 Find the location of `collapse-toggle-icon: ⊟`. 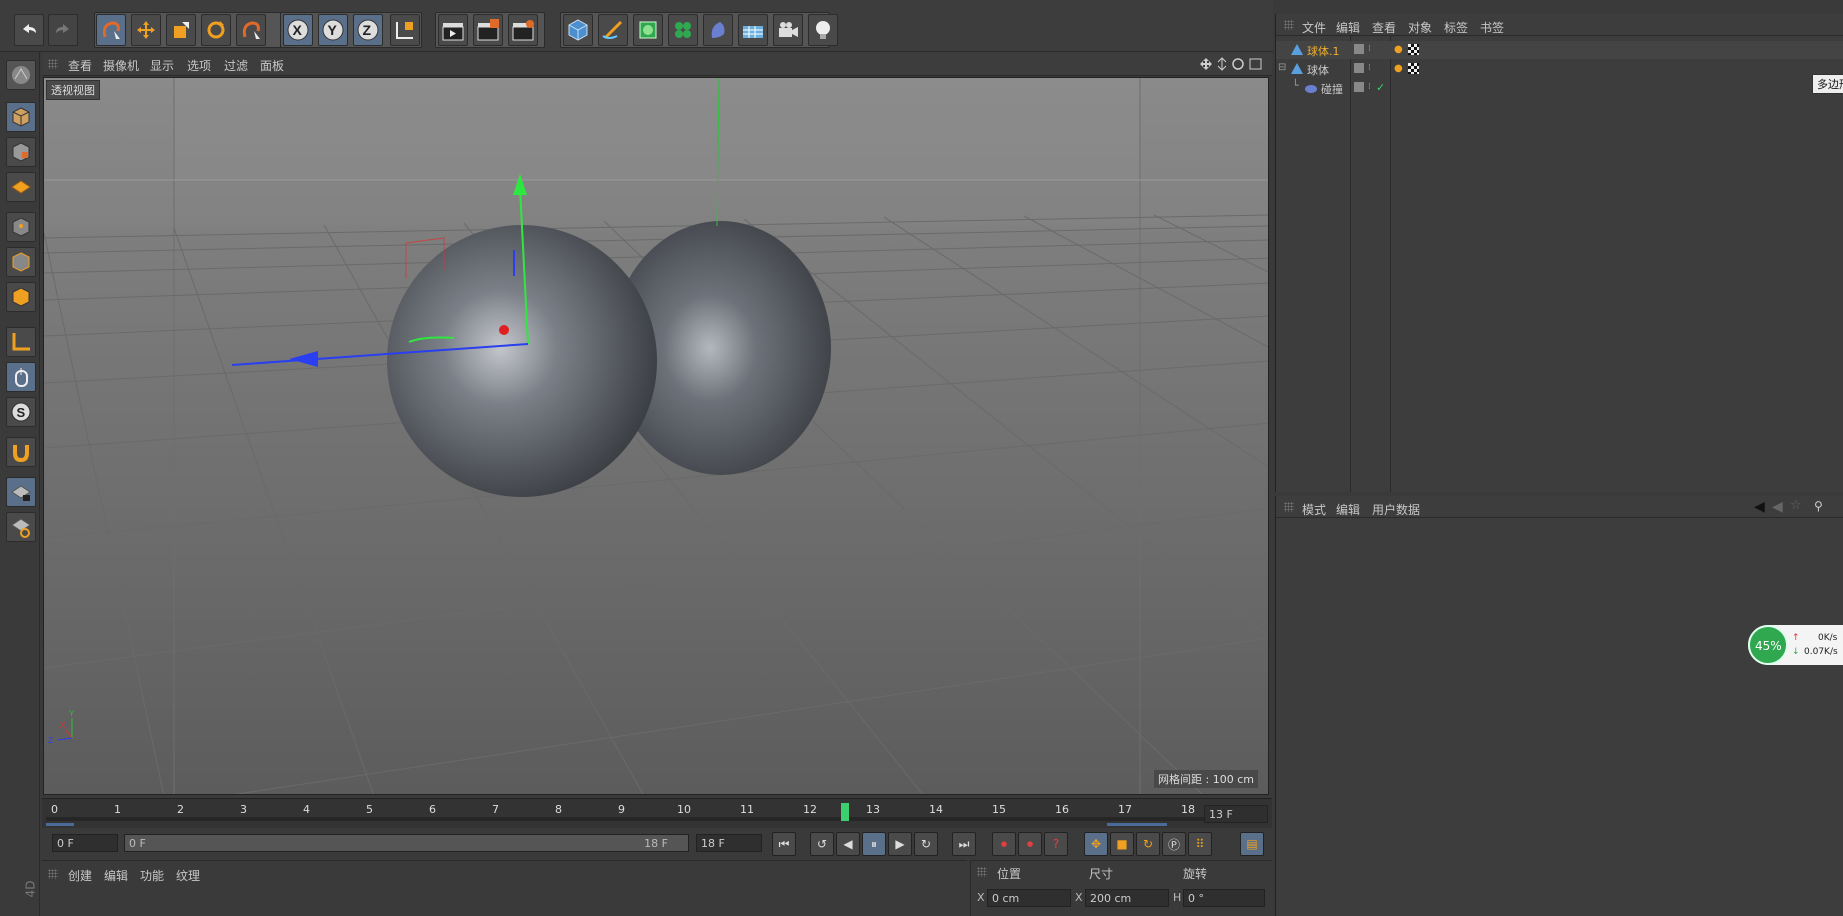

collapse-toggle-icon: ⊟ is located at coordinates (1282, 67).